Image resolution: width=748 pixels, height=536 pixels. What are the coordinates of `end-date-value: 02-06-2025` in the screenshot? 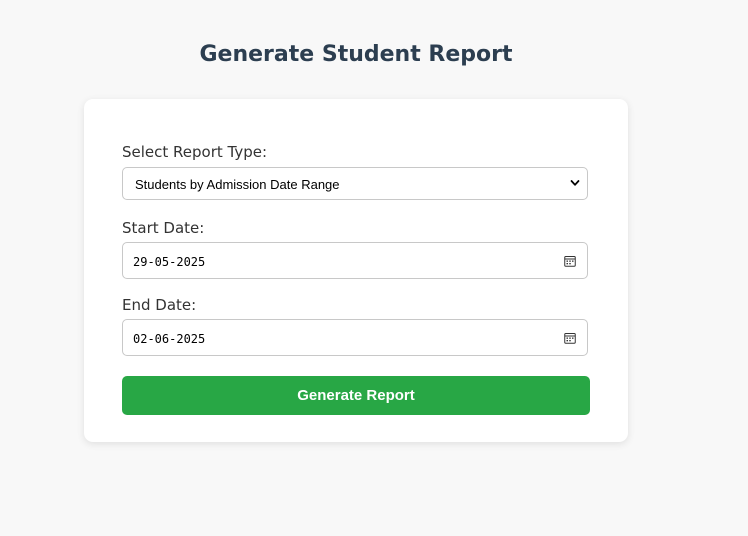 It's located at (169, 339).